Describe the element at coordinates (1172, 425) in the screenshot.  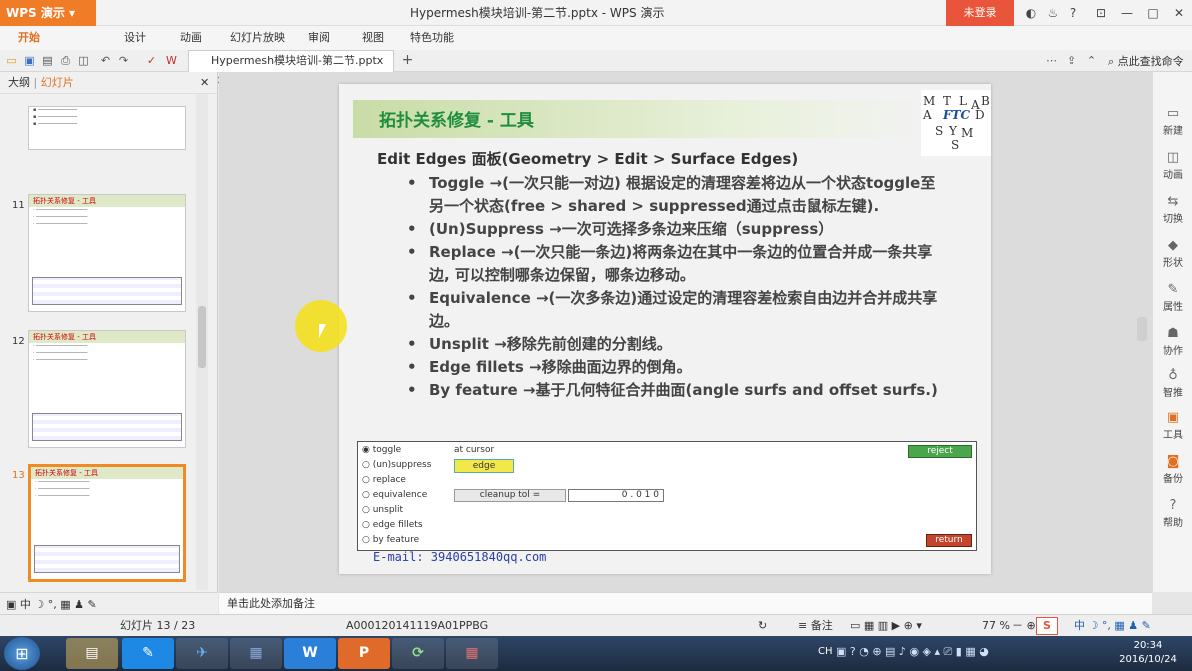
I see `rp-tools: ▣ 工具` at that location.